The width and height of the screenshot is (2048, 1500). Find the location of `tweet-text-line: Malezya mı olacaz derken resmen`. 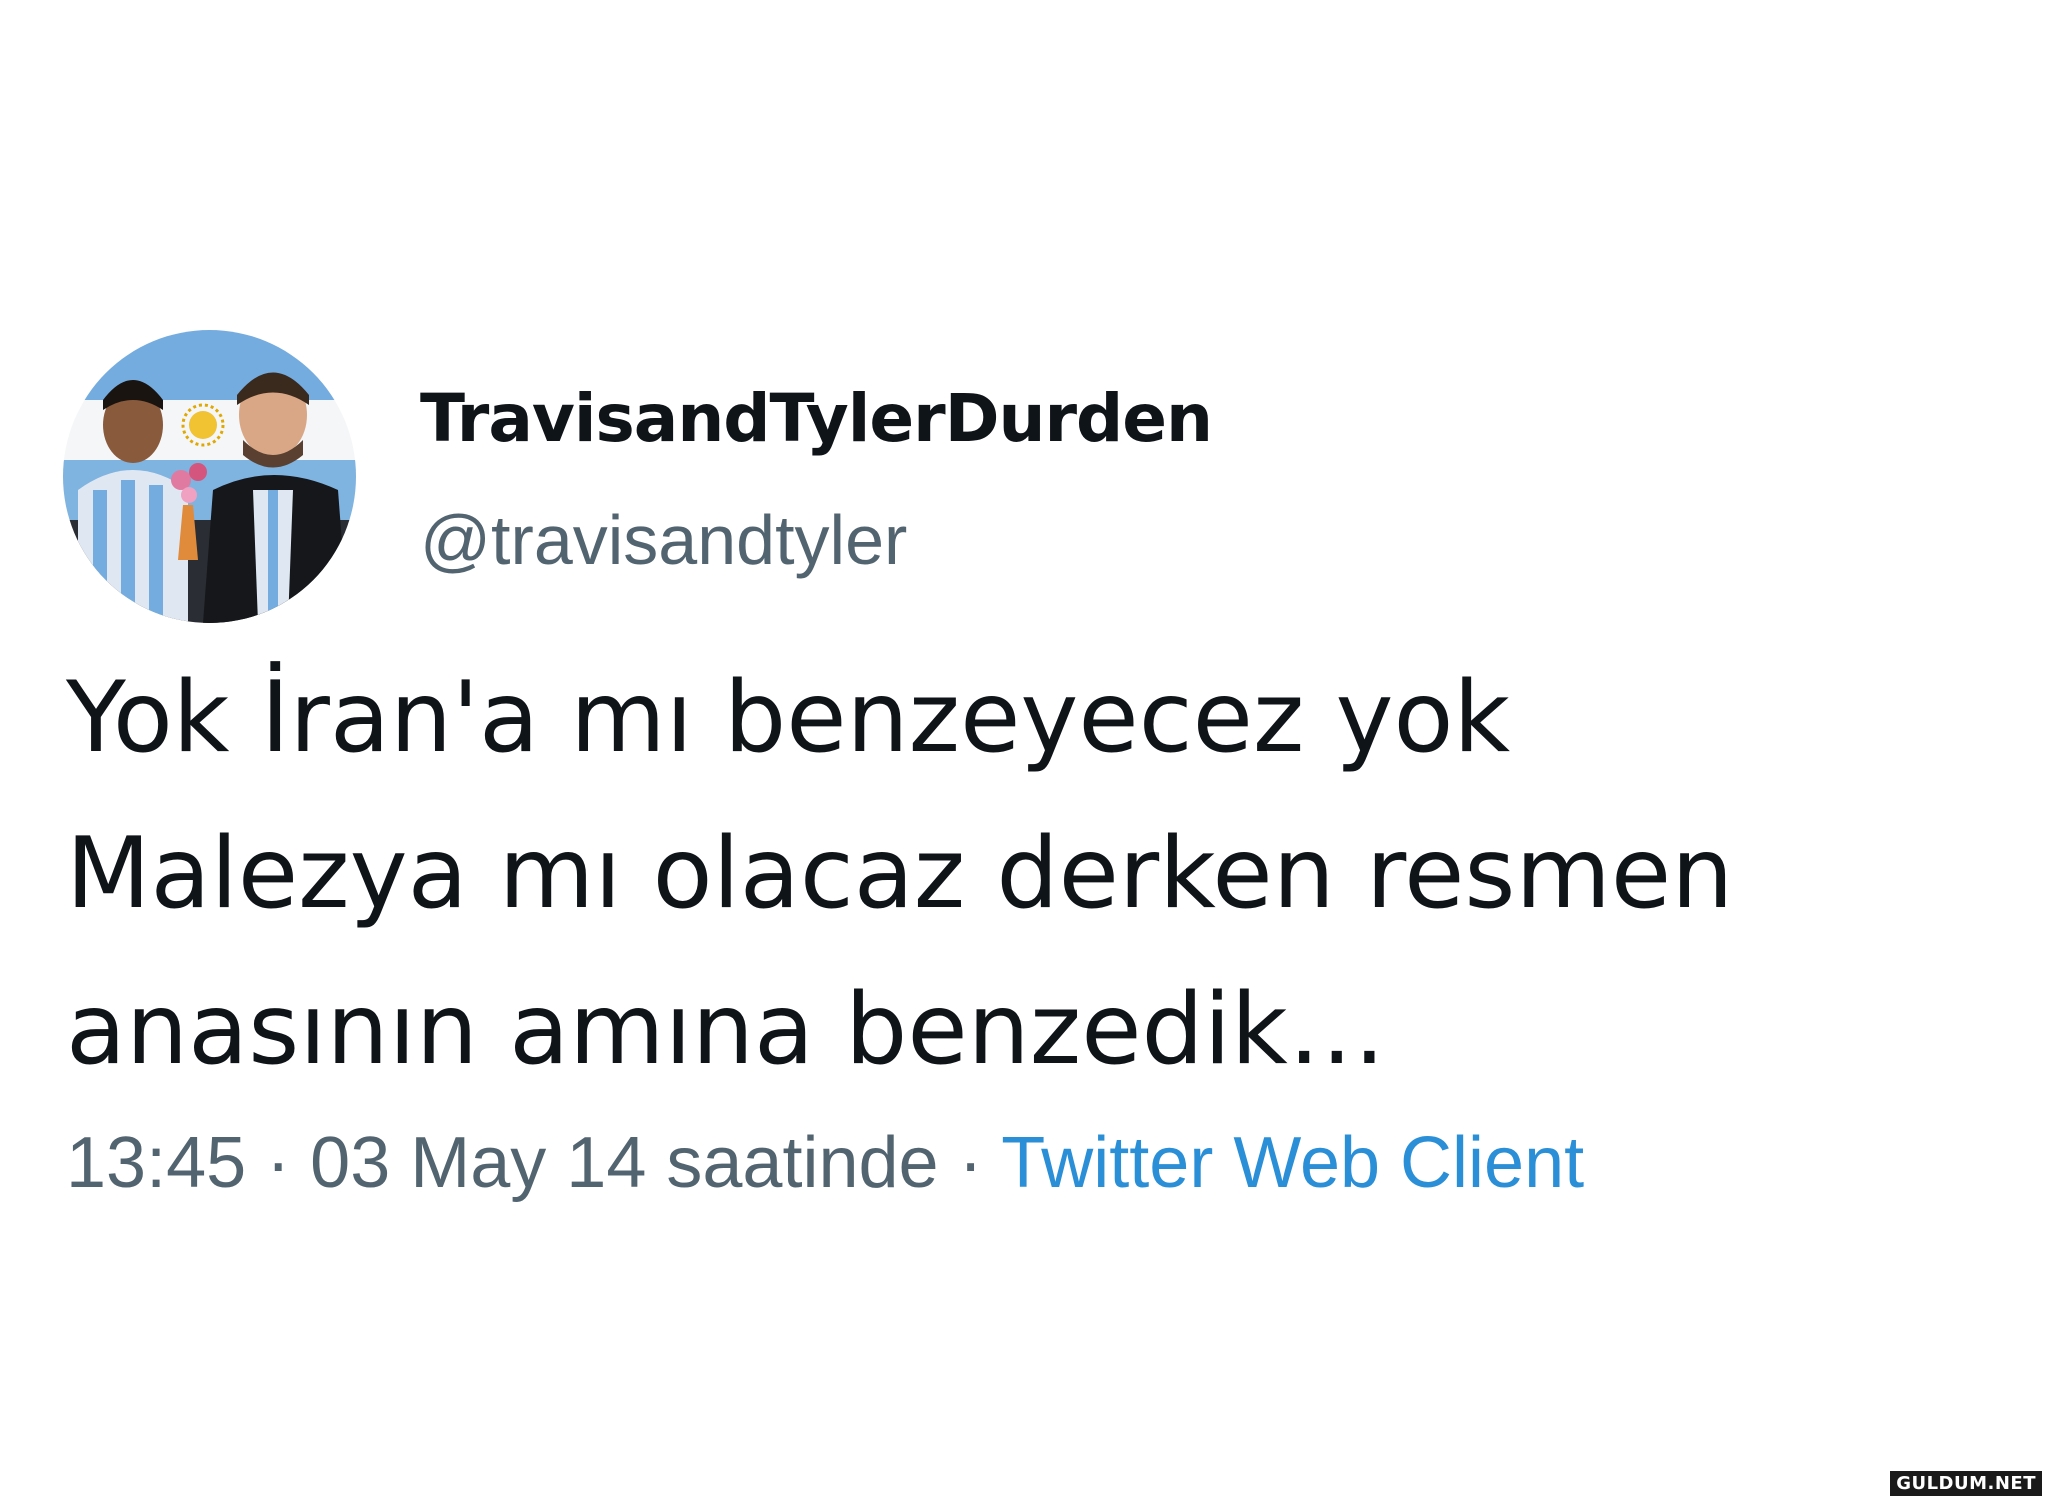

tweet-text-line: Malezya mı olacaz derken resmen is located at coordinates (900, 874).